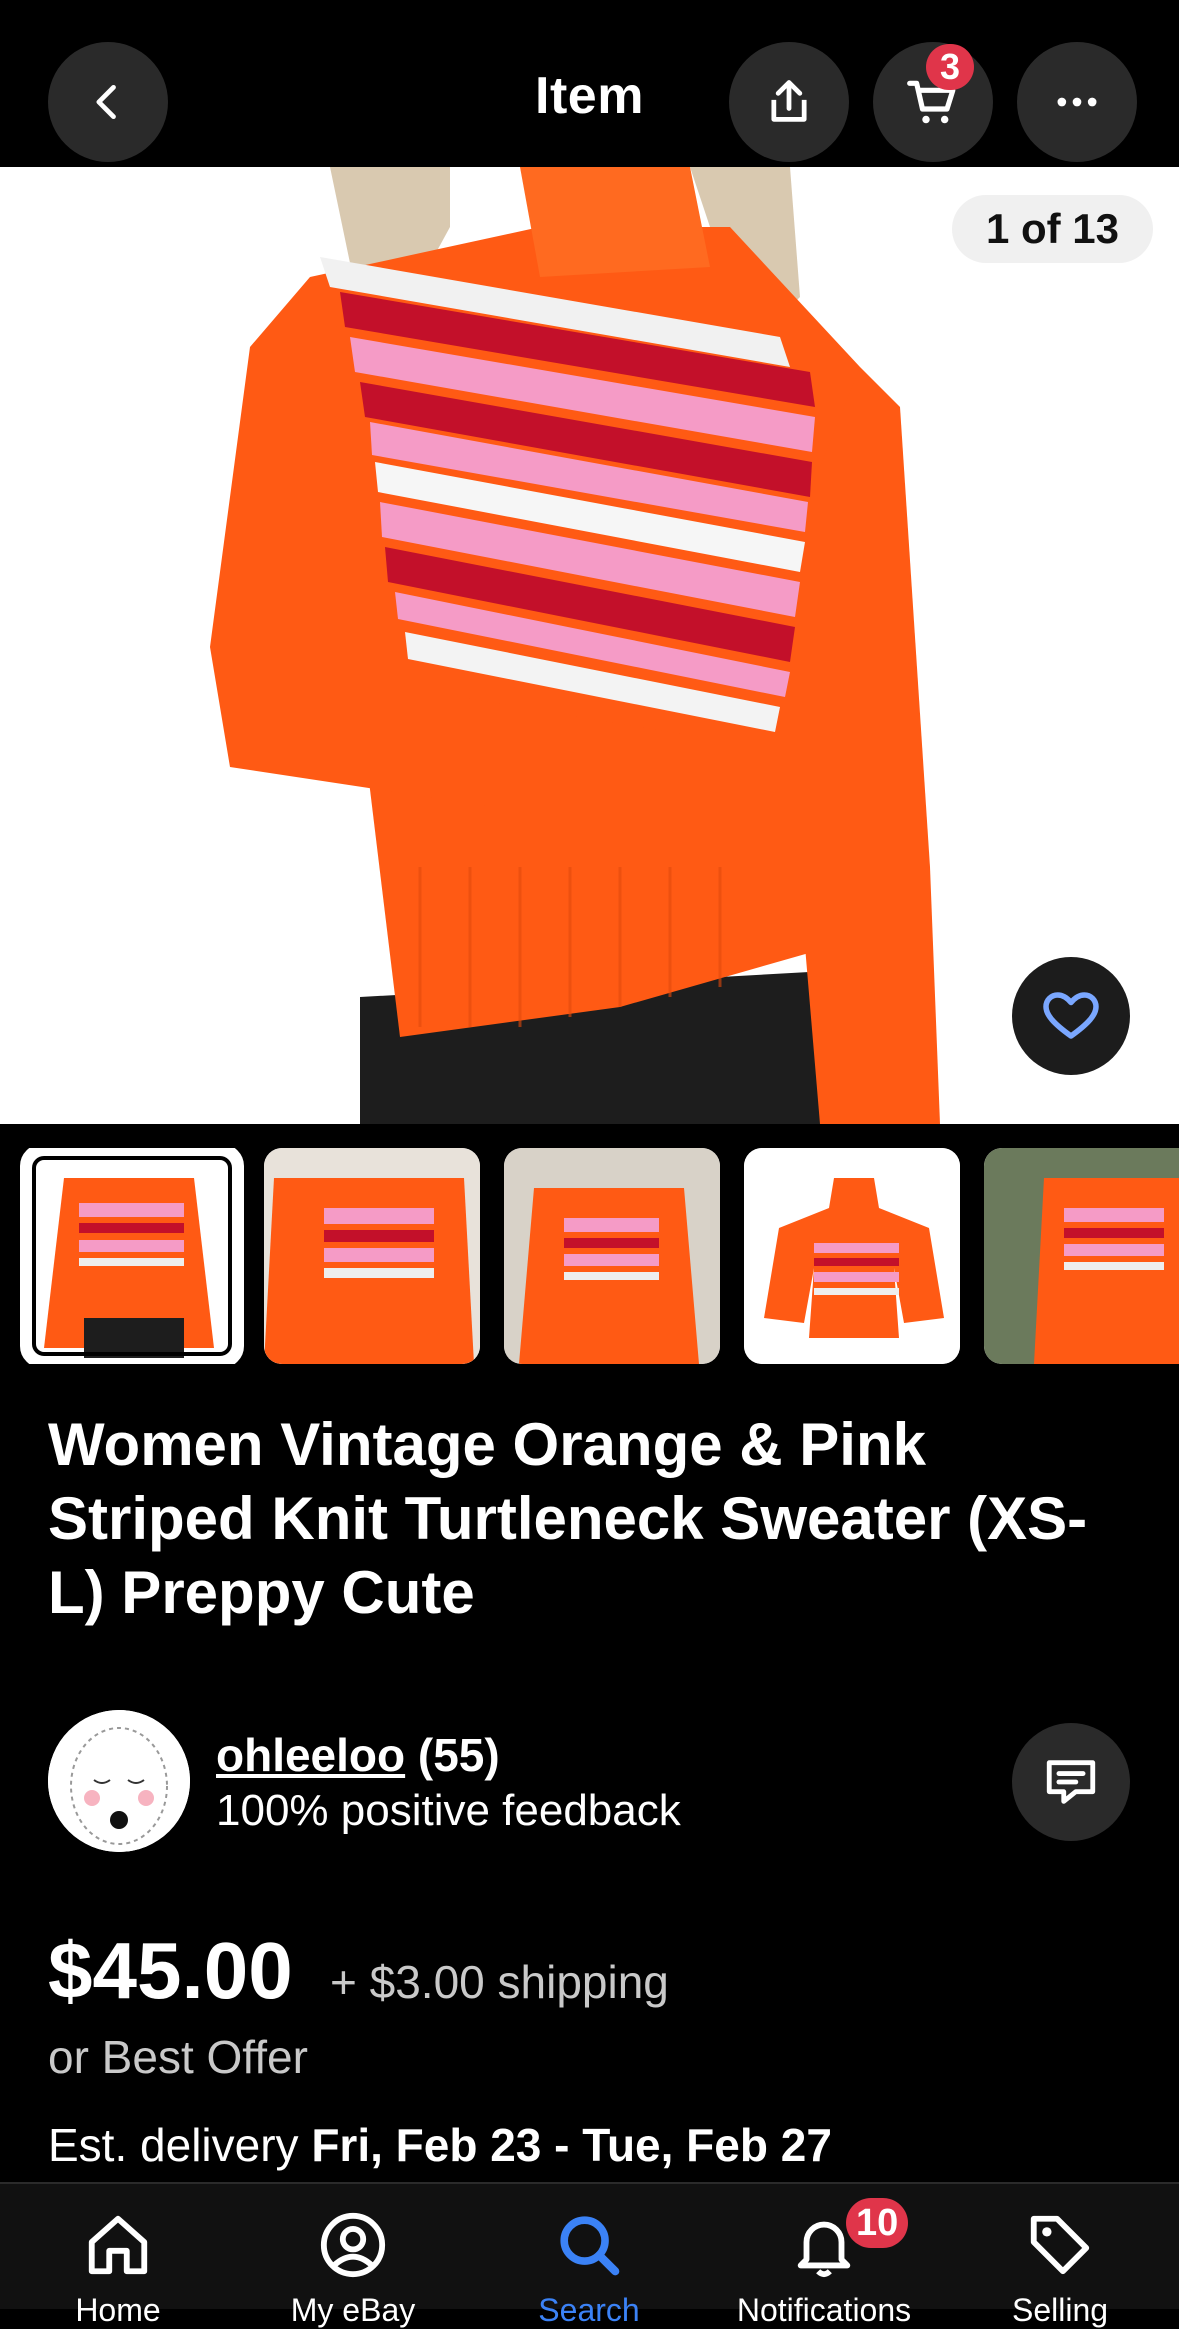 This screenshot has width=1179, height=2329. I want to click on nav-search: Search, so click(589, 2256).